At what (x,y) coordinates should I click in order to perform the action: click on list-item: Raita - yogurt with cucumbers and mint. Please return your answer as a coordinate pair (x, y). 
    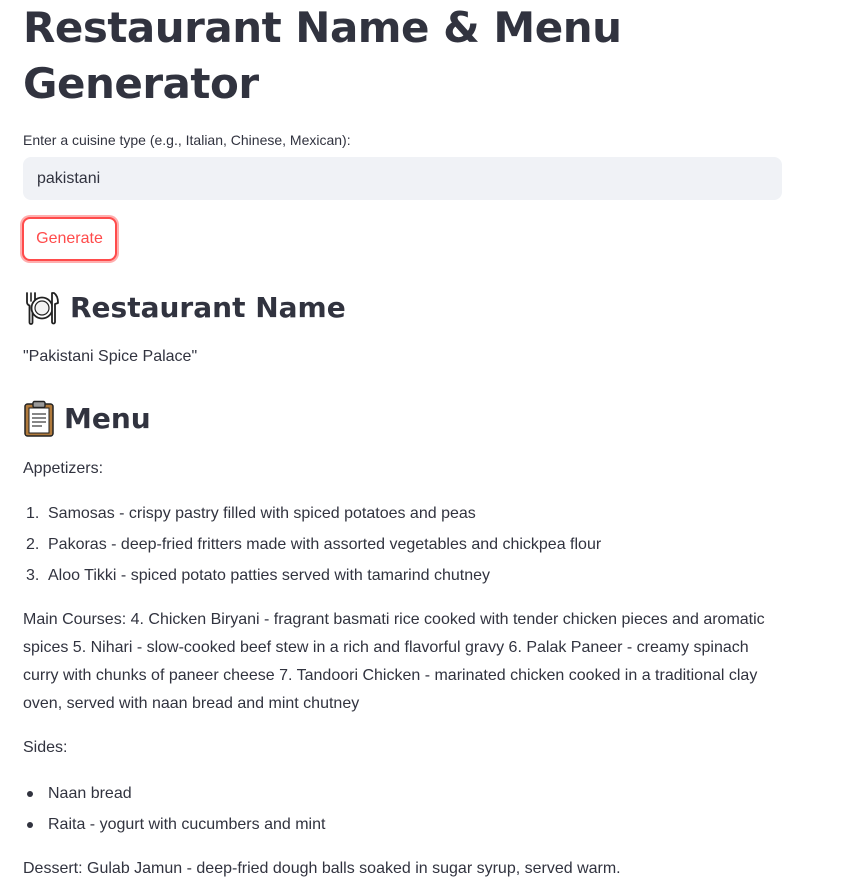
    Looking at the image, I should click on (403, 824).